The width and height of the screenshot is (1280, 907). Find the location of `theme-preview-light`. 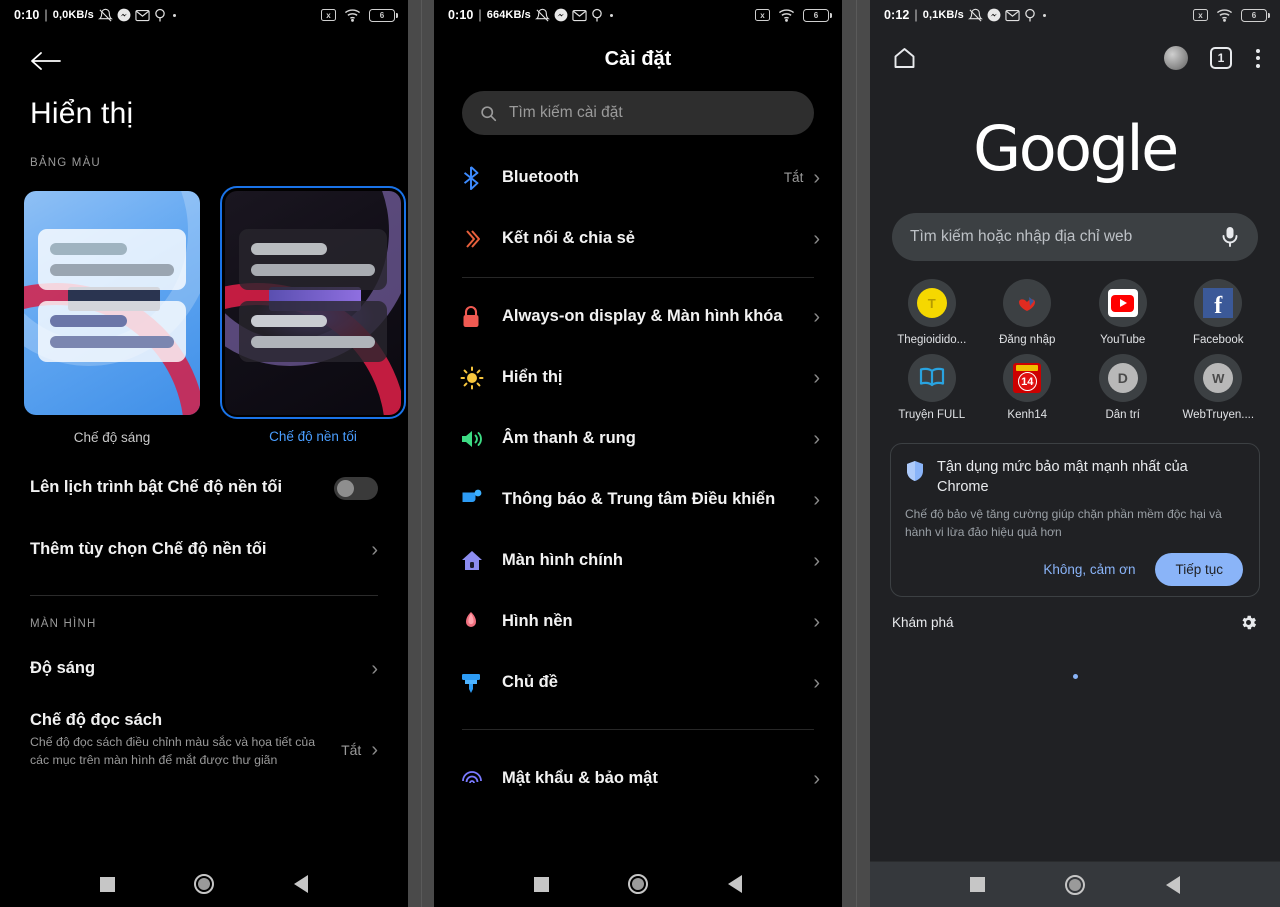

theme-preview-light is located at coordinates (112, 303).